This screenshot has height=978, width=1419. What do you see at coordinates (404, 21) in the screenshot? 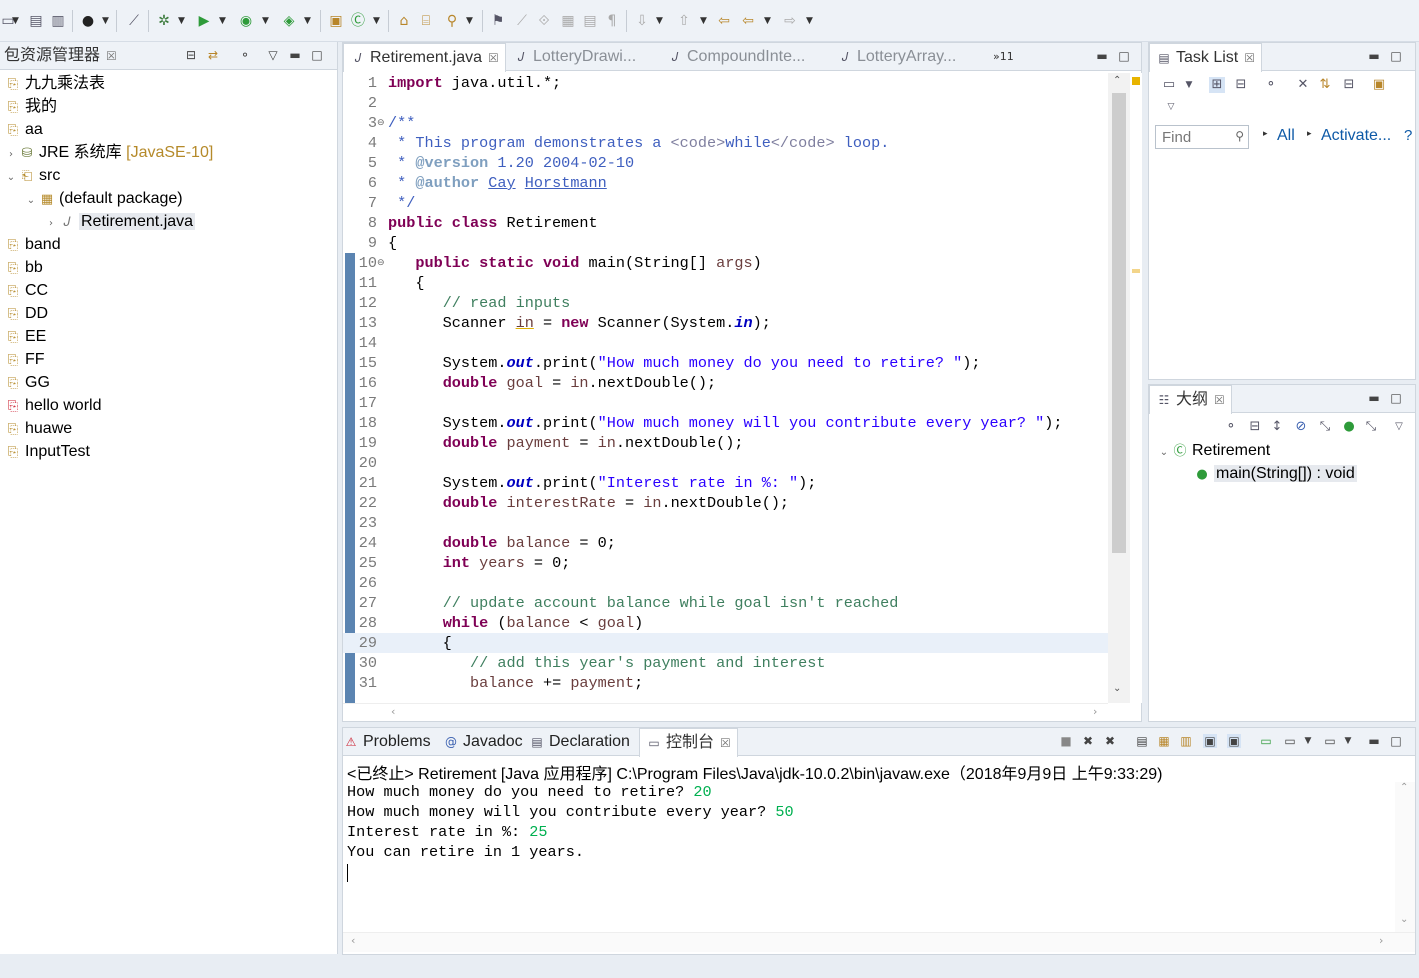
I see `open-type-icon: ⌂` at bounding box center [404, 21].